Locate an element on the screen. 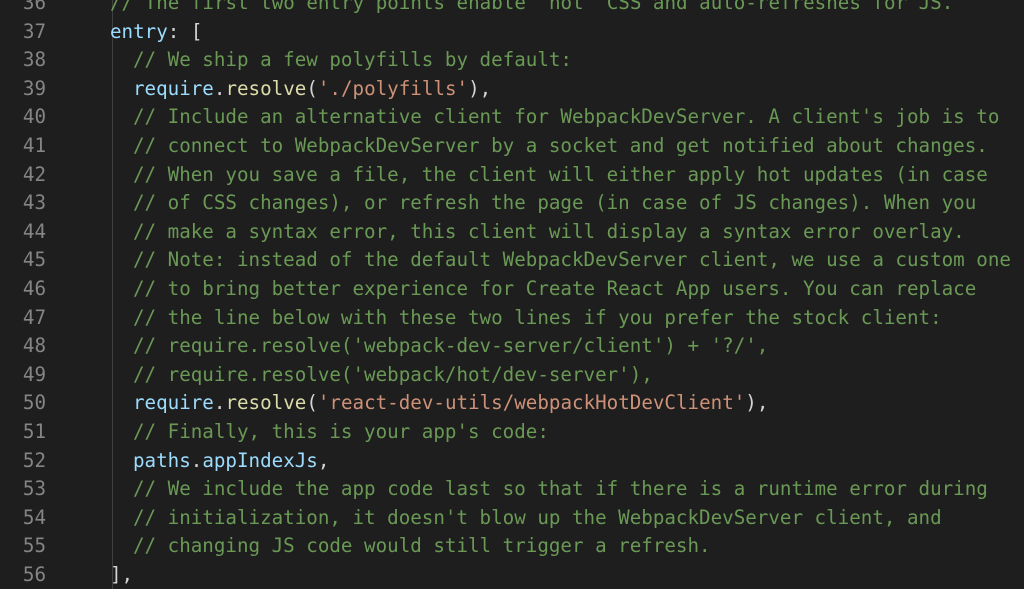  line-number: 39 is located at coordinates (34, 88).